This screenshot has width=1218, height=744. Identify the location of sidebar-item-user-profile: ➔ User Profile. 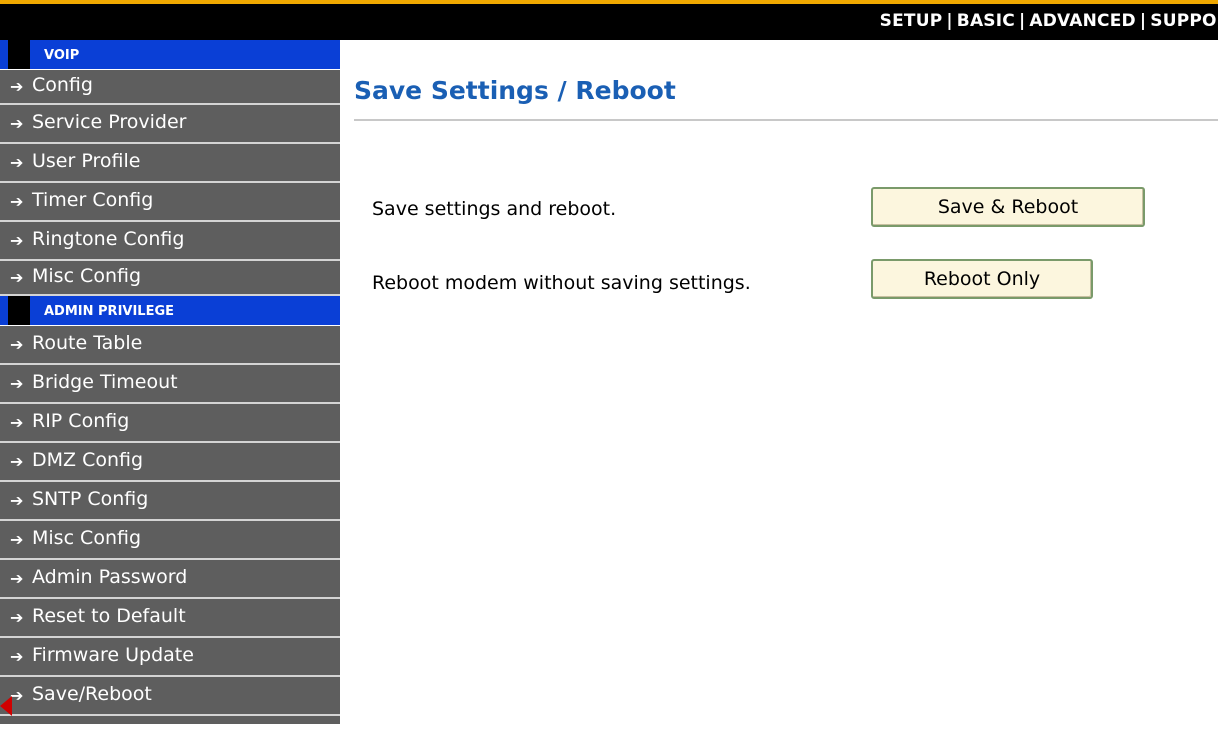
(170, 163).